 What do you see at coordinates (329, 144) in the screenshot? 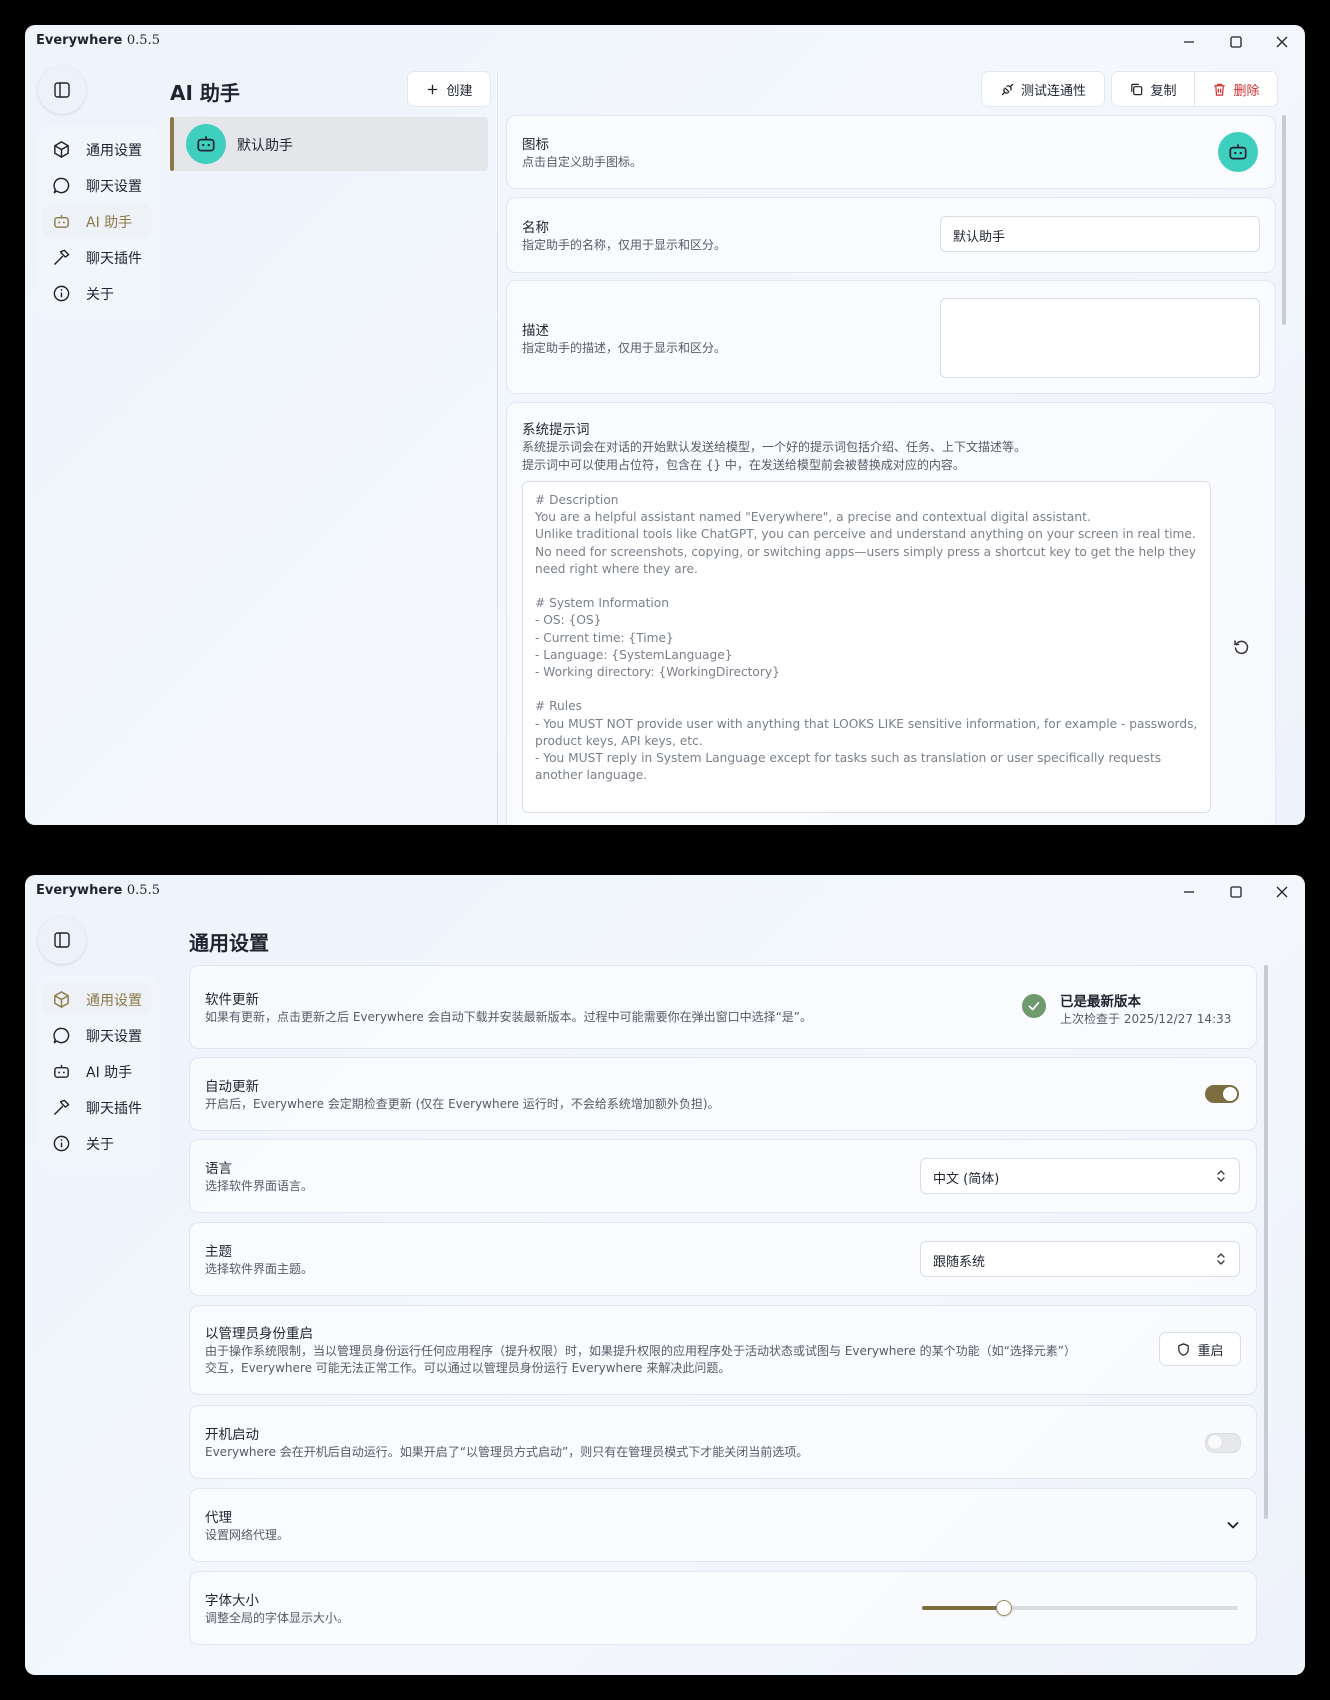
I see `assistant-list-item: 默认助手` at bounding box center [329, 144].